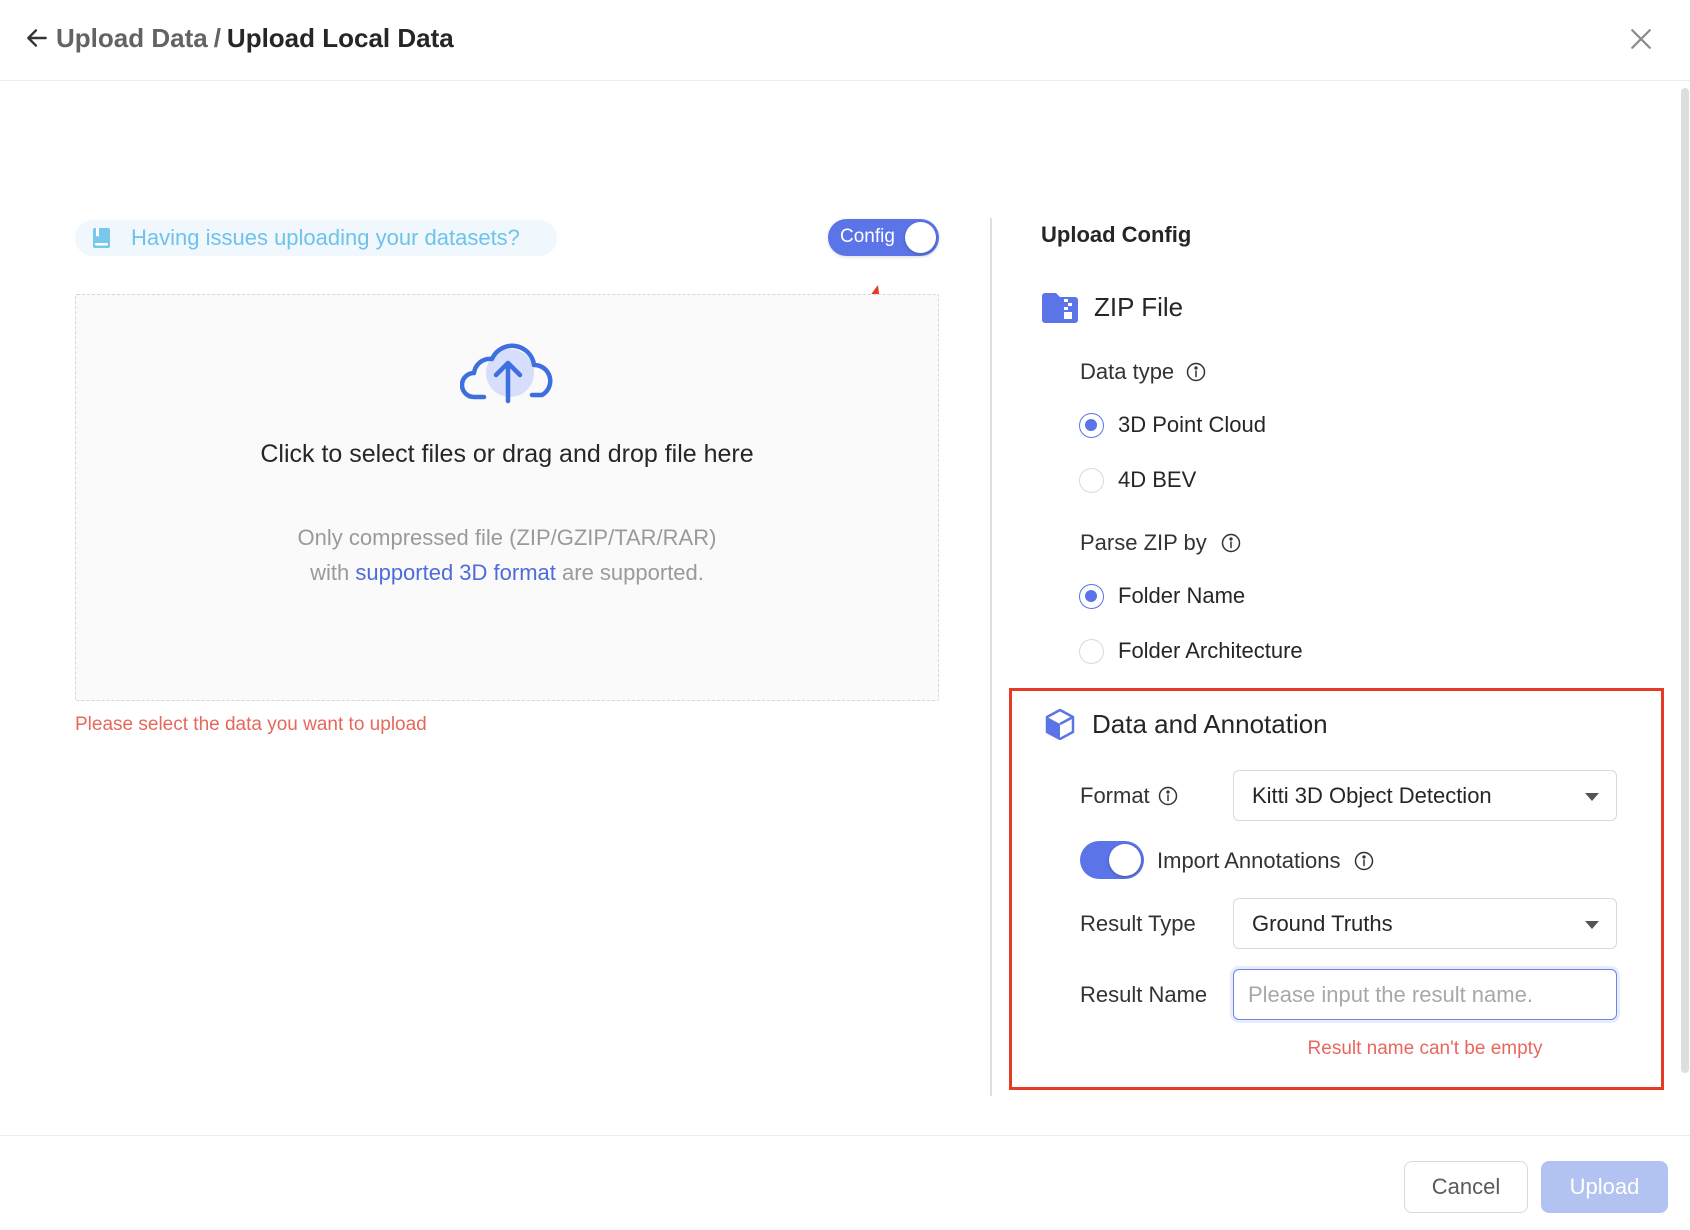 The width and height of the screenshot is (1690, 1230). I want to click on data-type-label-text: Data type, so click(1127, 371).